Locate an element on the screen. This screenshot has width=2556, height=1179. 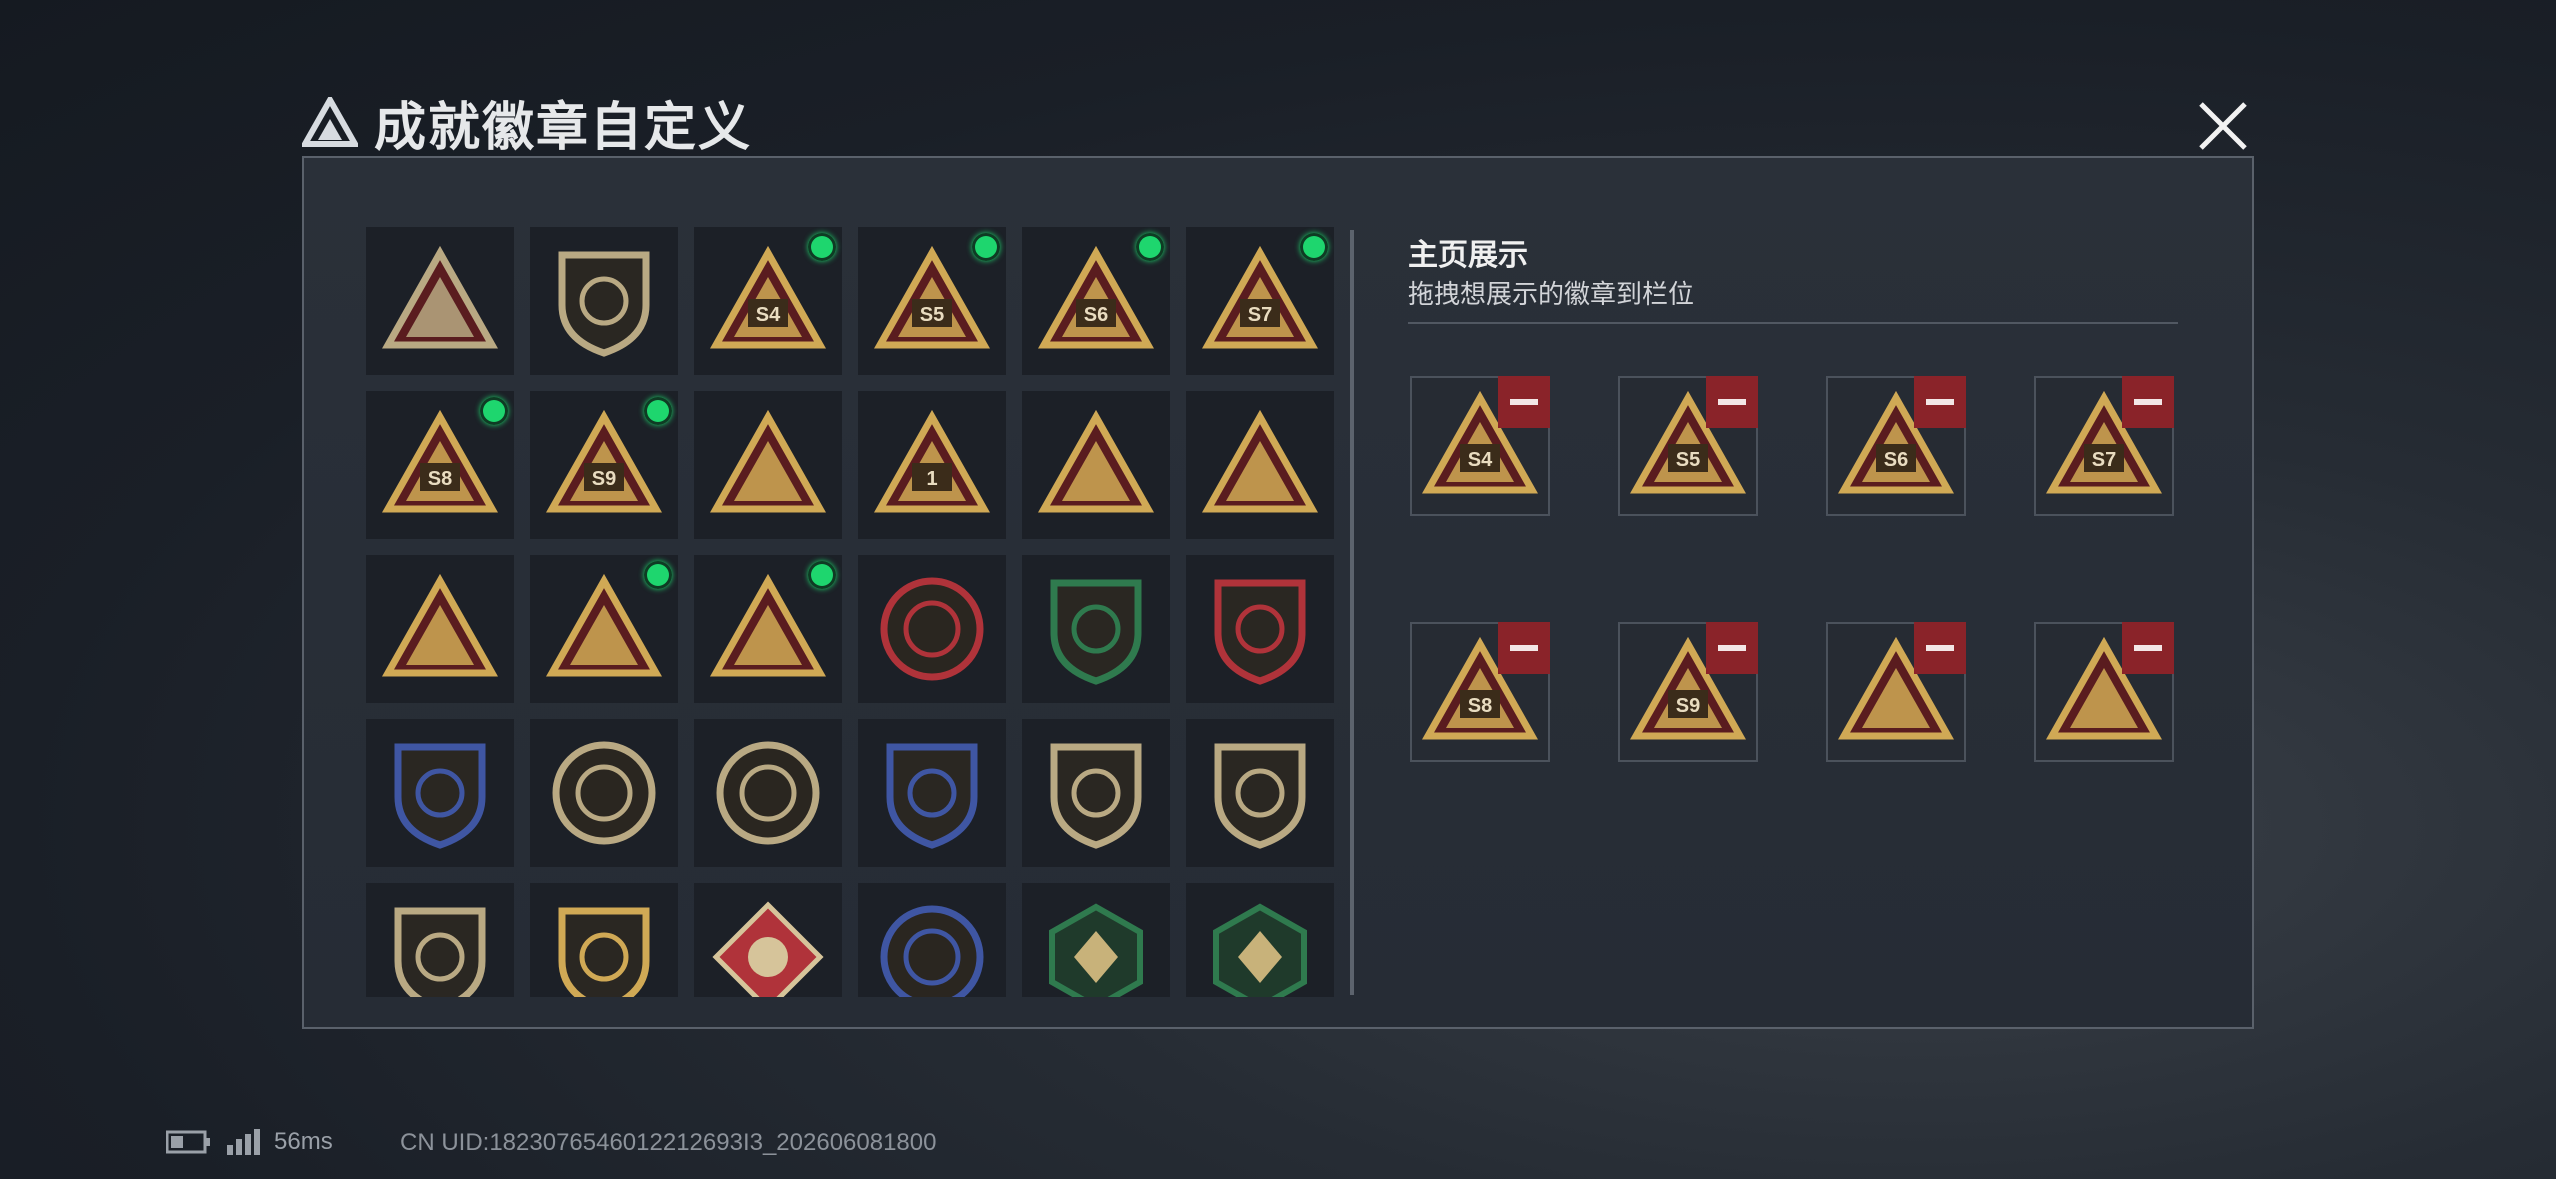
status-bar: 56ms is located at coordinates (249, 1142).